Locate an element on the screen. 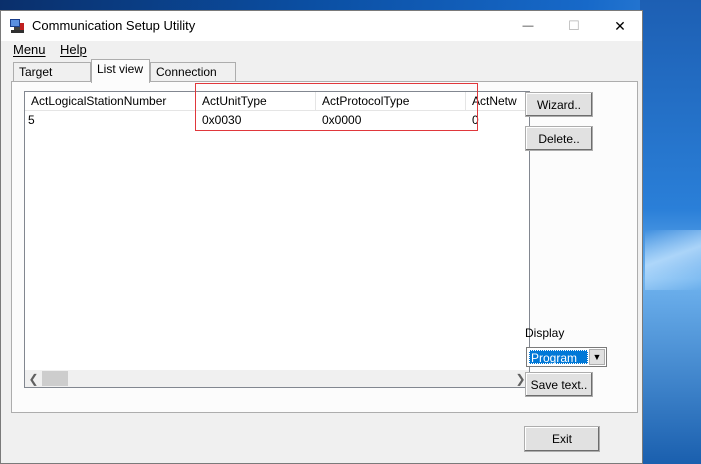  column-header-label: ActNetw is located at coordinates (494, 101).